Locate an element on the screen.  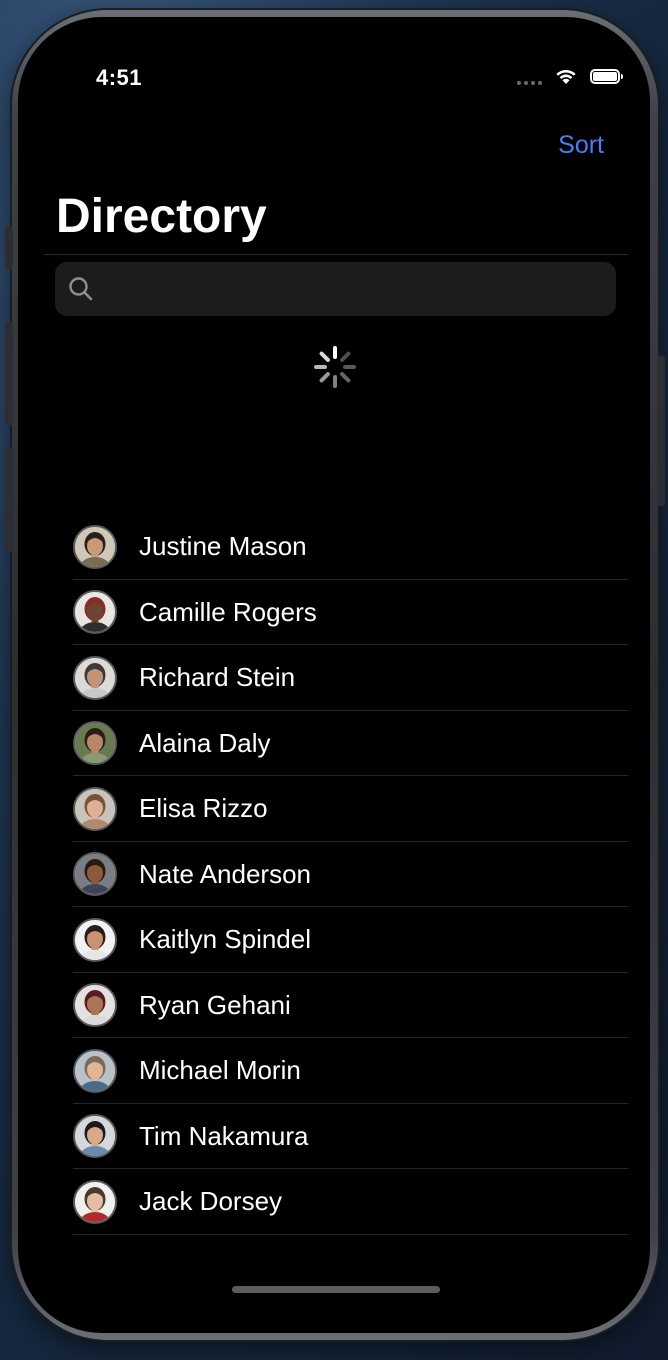
sort-button: Sort is located at coordinates (581, 145).